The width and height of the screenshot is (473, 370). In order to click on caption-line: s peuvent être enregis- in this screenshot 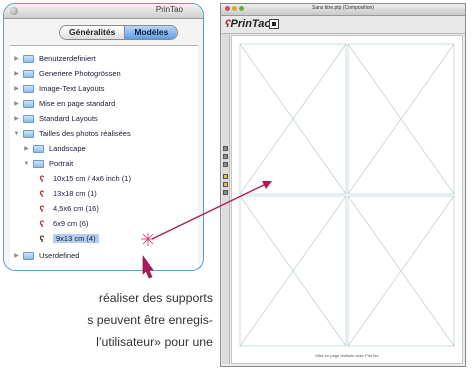, I will do `click(150, 320)`.